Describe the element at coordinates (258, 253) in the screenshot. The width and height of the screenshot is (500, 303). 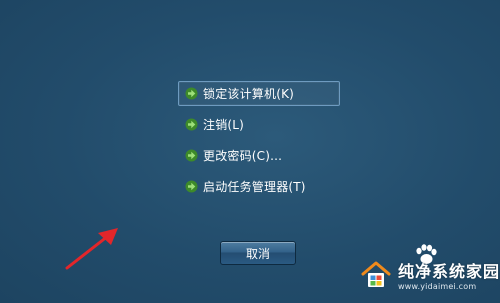
I see `cancel-button: 取消` at that location.